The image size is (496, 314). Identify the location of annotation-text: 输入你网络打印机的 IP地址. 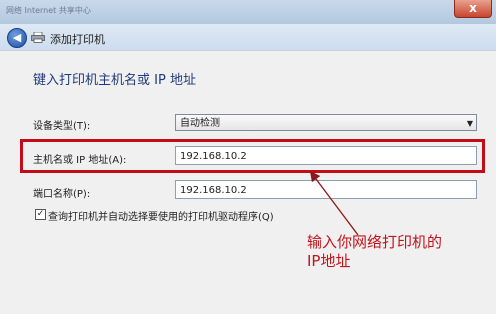
(382, 252).